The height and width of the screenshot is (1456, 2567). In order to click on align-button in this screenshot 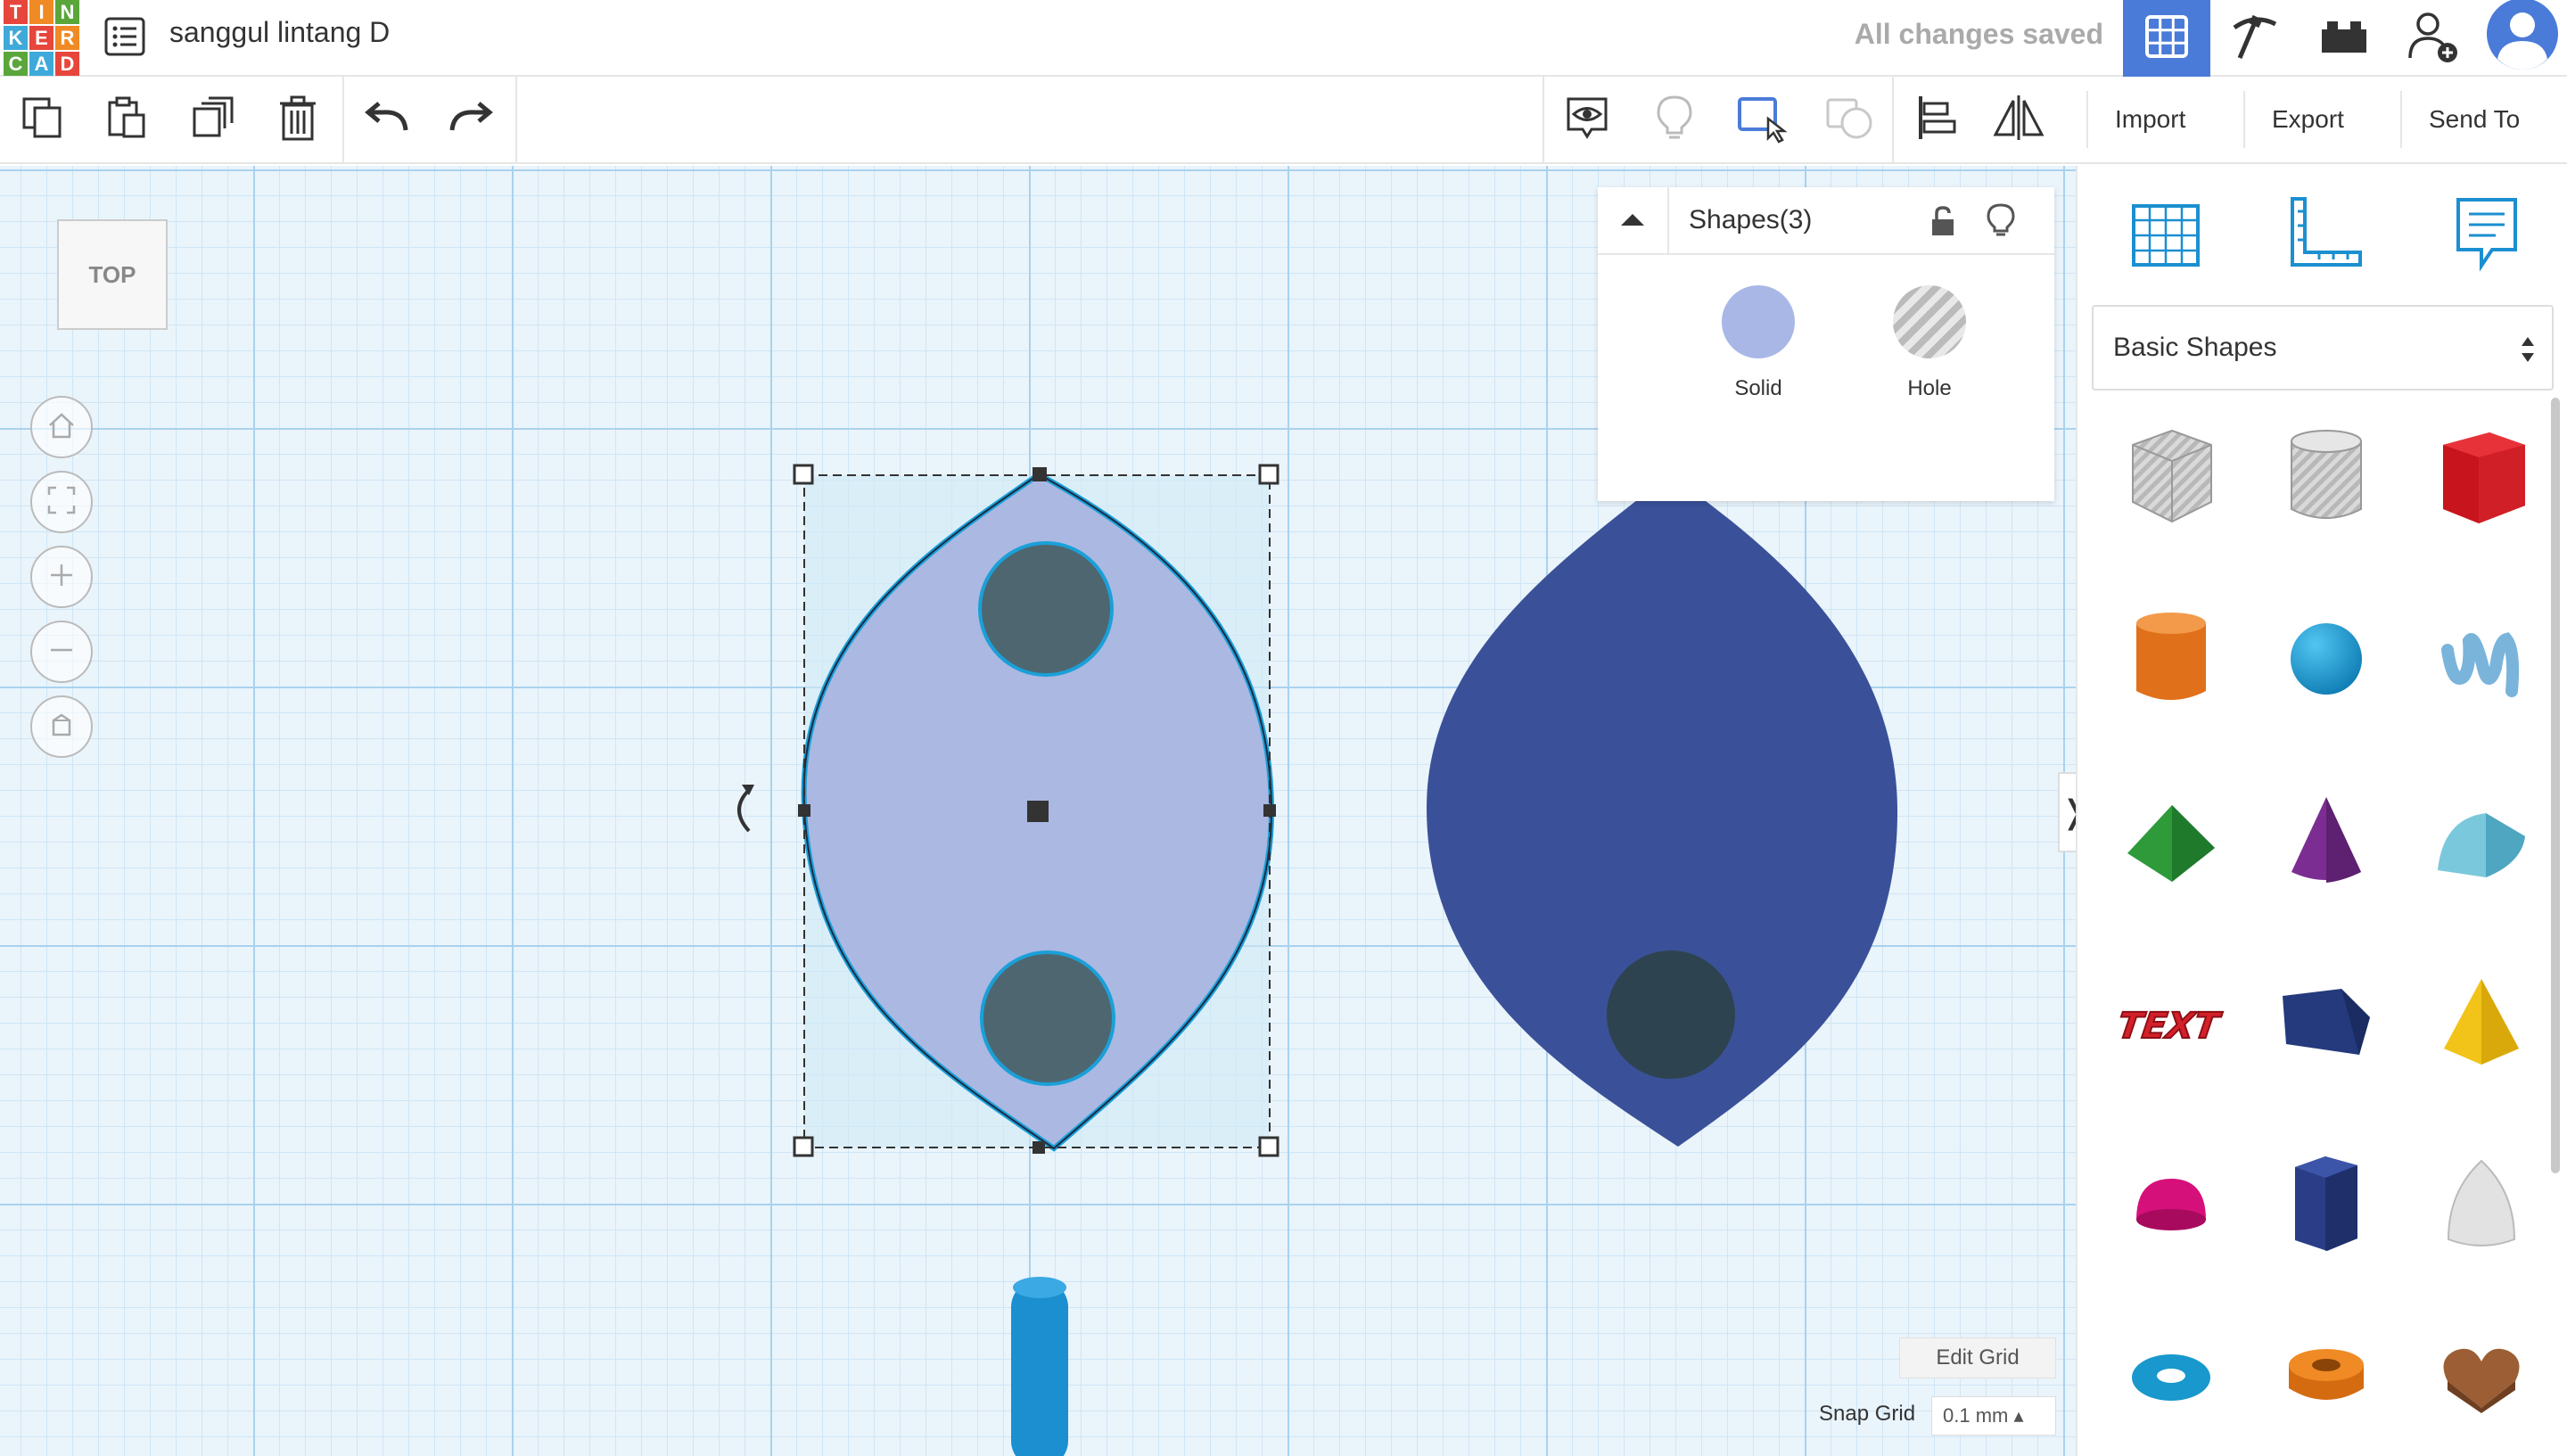, I will do `click(1937, 119)`.